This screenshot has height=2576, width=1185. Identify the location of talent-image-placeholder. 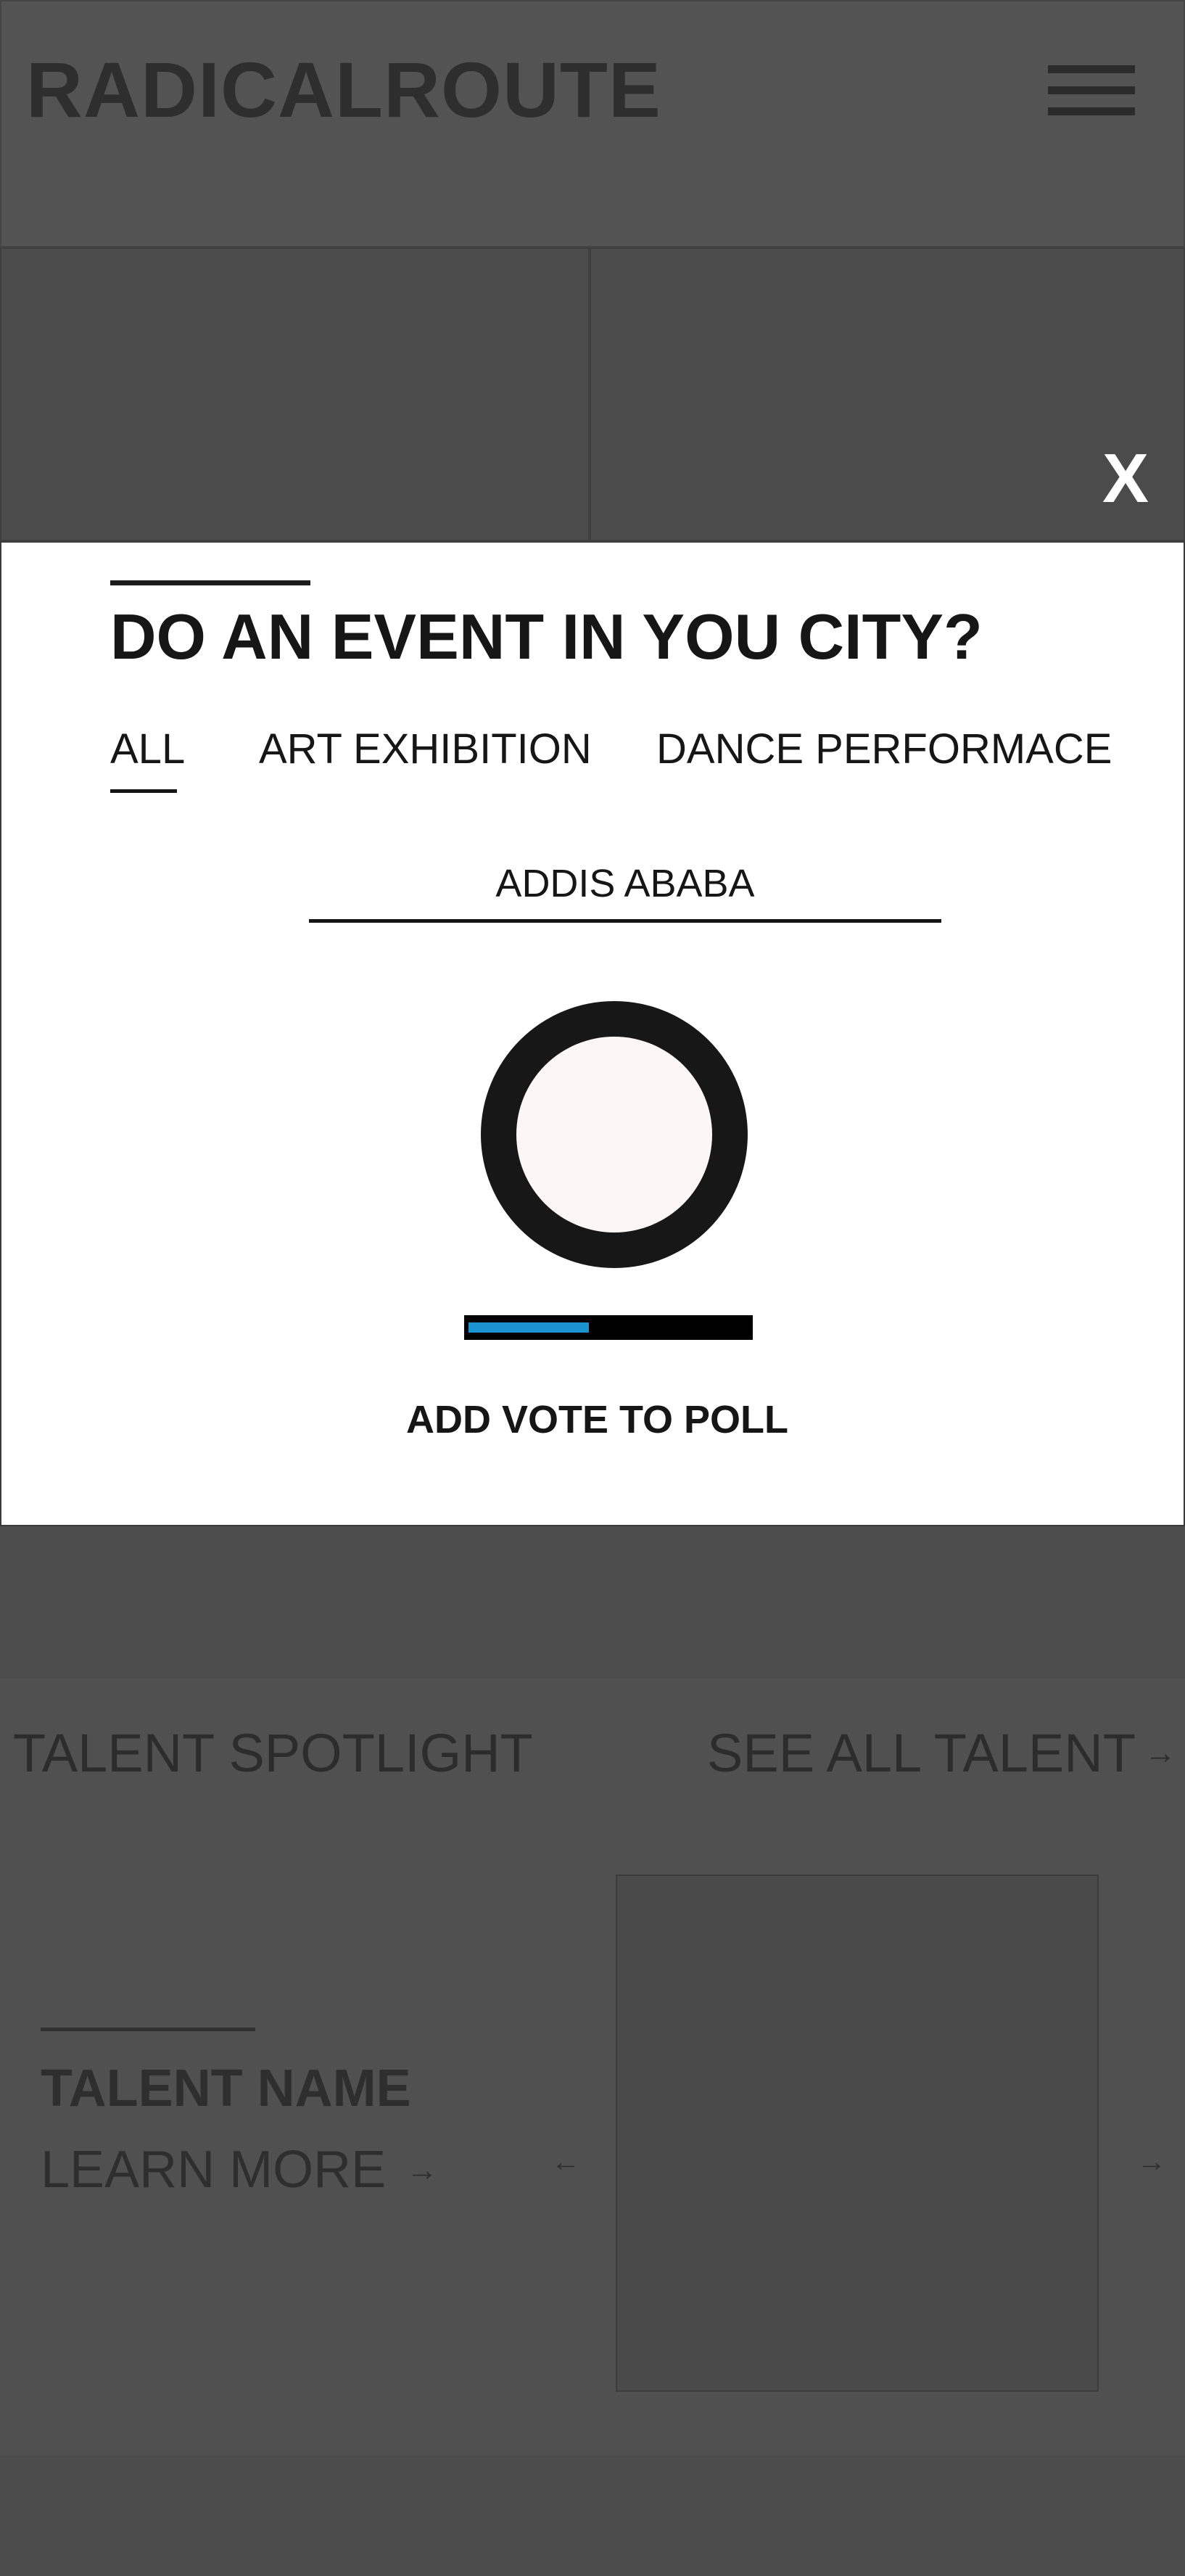
(858, 2133).